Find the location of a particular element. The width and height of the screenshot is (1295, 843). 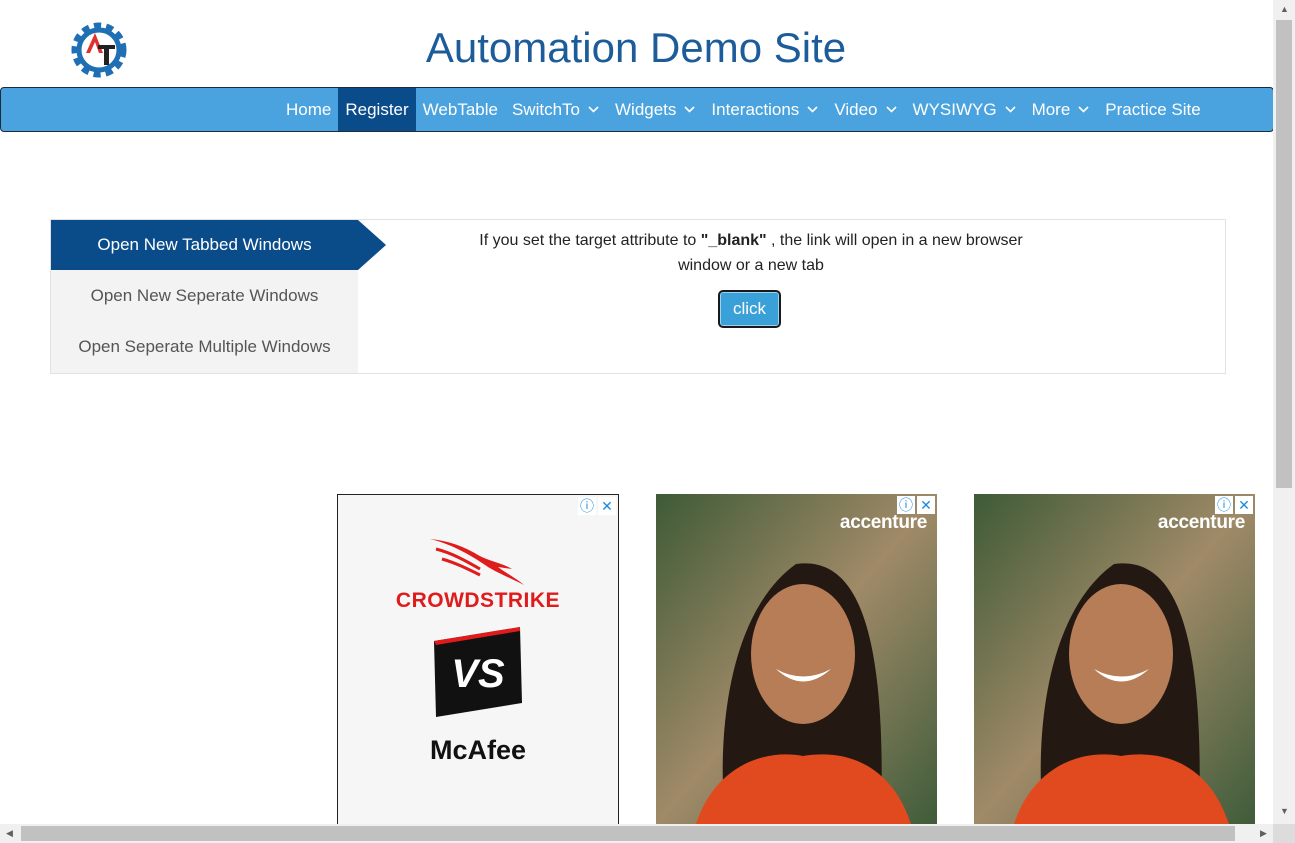

nav-item-label: Practice Site is located at coordinates (1153, 109).